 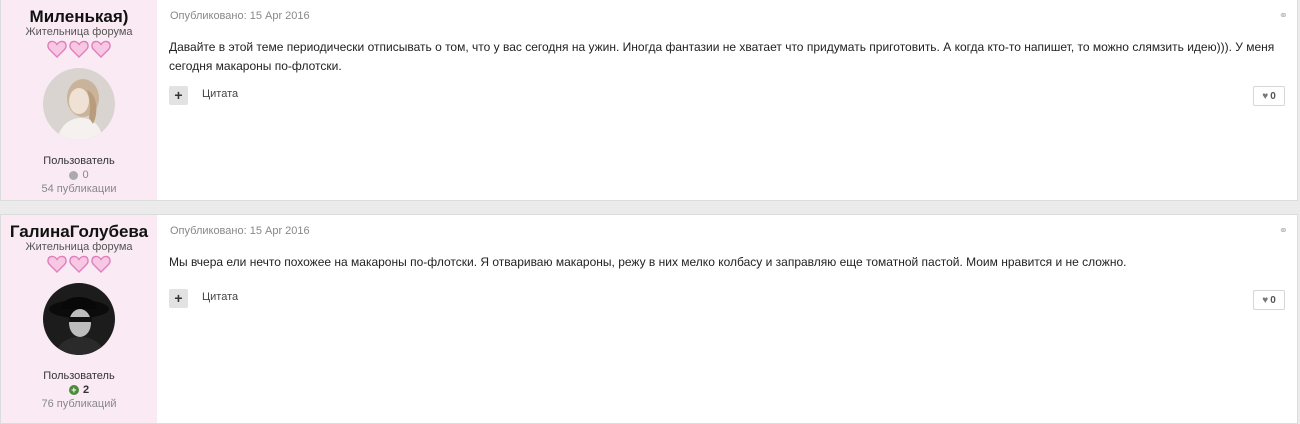 What do you see at coordinates (79, 232) in the screenshot?
I see `author-name: ГалинаГолубева` at bounding box center [79, 232].